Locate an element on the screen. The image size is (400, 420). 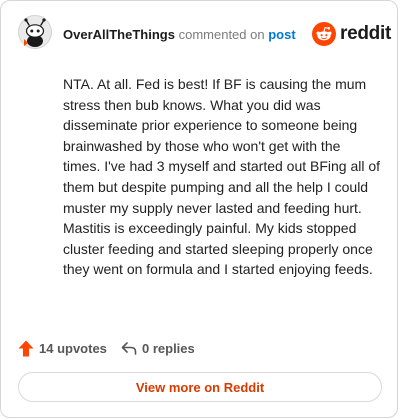
reply-button: 0 replies is located at coordinates (158, 348).